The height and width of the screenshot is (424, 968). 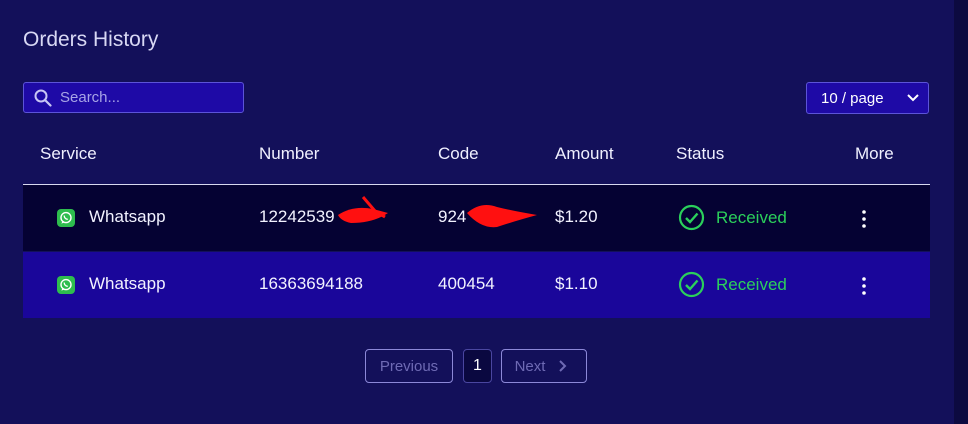 What do you see at coordinates (576, 216) in the screenshot?
I see `amount-value: $1.20` at bounding box center [576, 216].